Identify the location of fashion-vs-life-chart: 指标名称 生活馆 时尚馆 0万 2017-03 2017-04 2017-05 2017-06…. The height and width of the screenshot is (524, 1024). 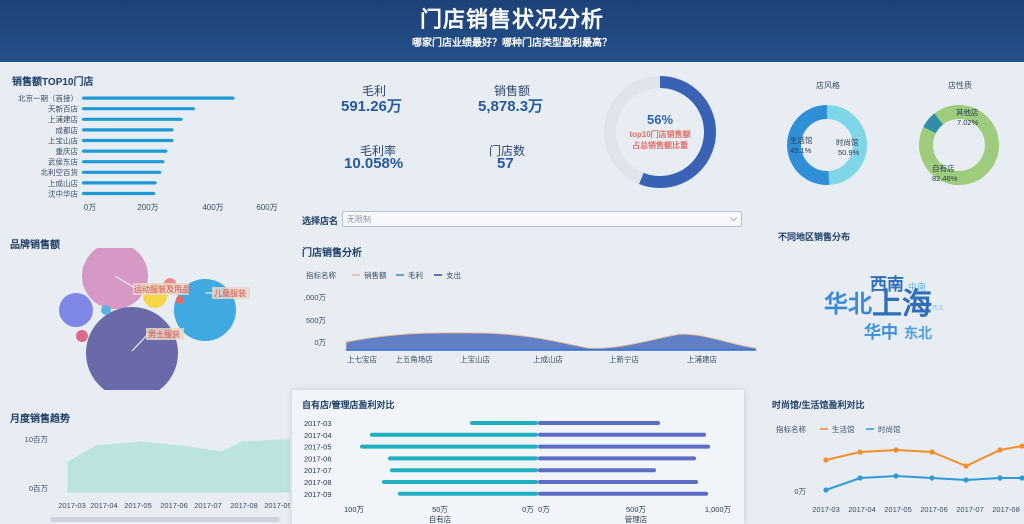
(900, 469).